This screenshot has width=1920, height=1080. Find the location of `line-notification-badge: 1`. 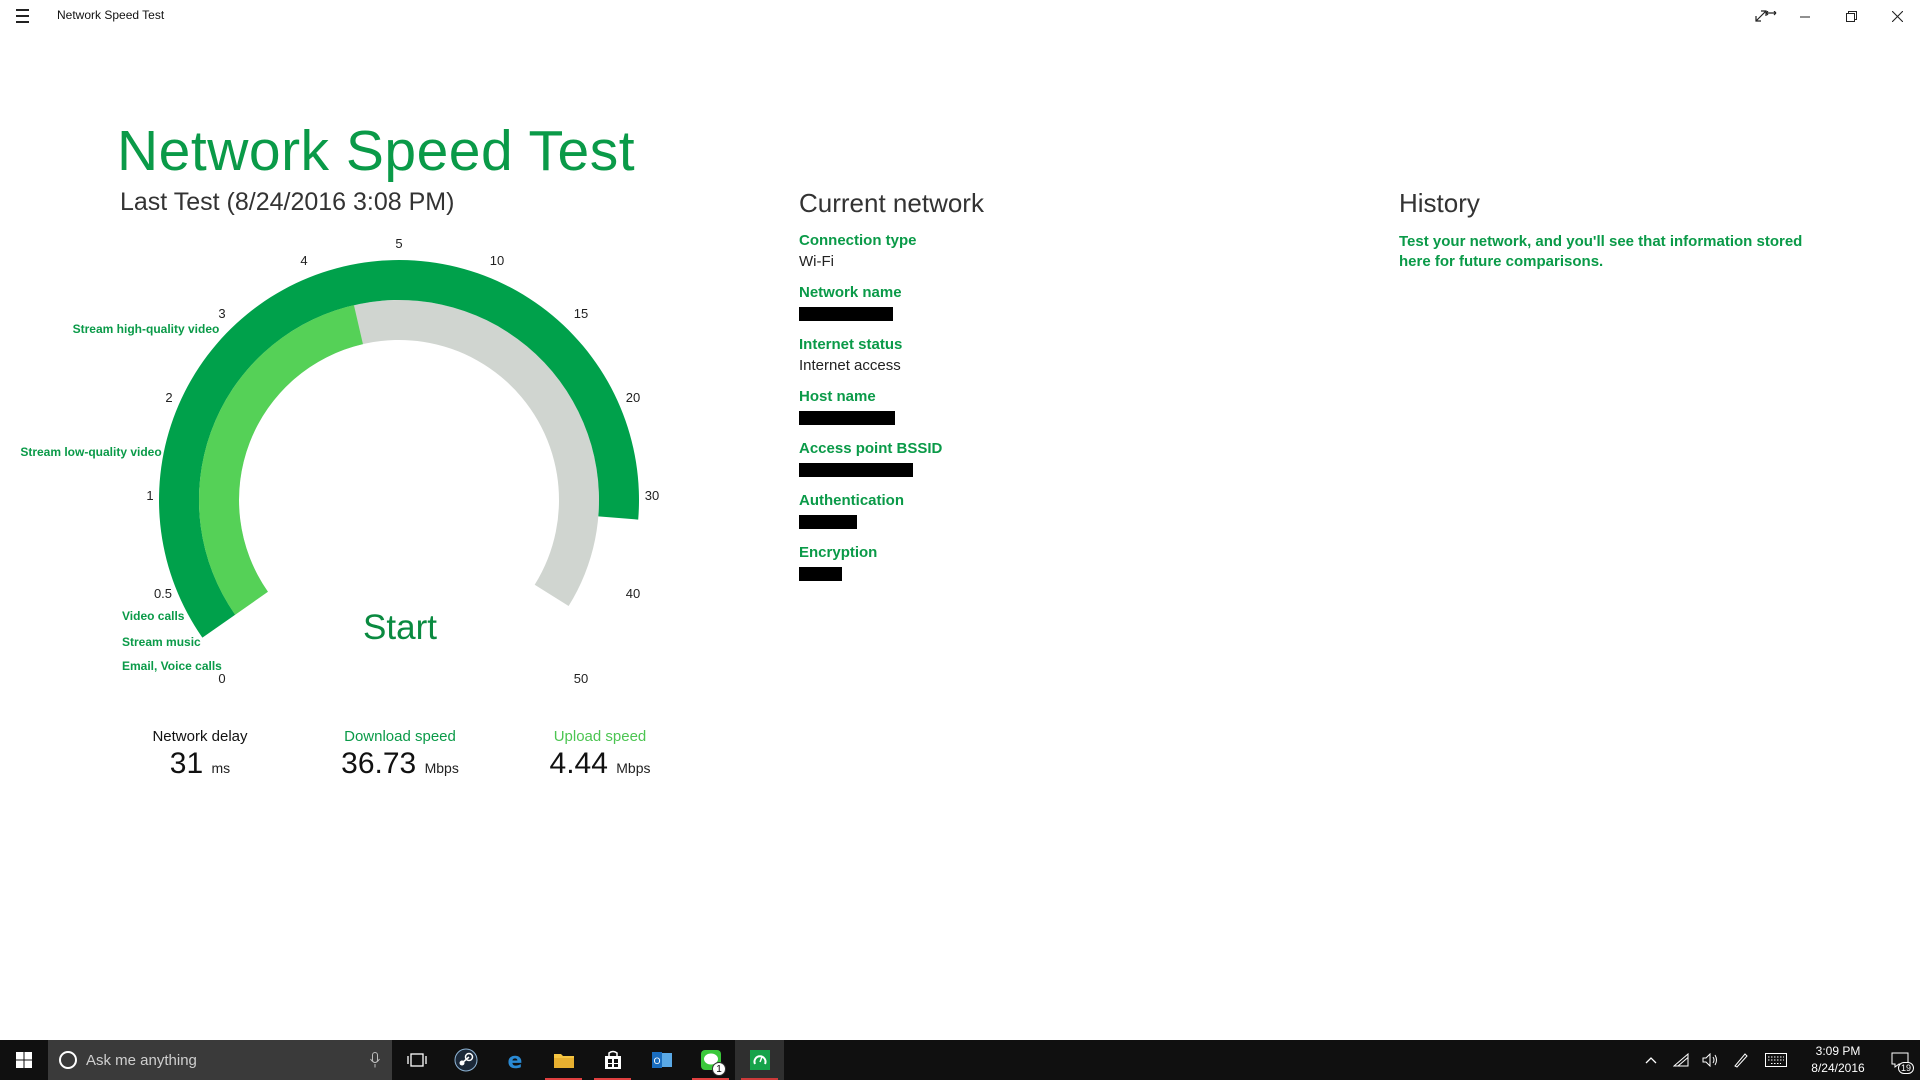

line-notification-badge: 1 is located at coordinates (719, 1069).